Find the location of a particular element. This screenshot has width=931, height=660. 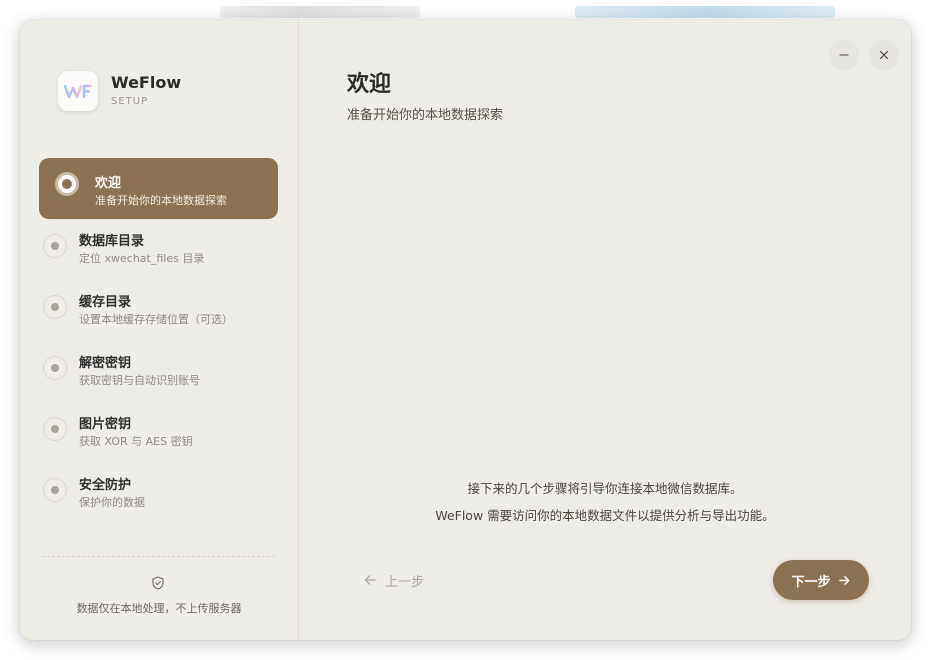

arrow-left-icon is located at coordinates (370, 580).